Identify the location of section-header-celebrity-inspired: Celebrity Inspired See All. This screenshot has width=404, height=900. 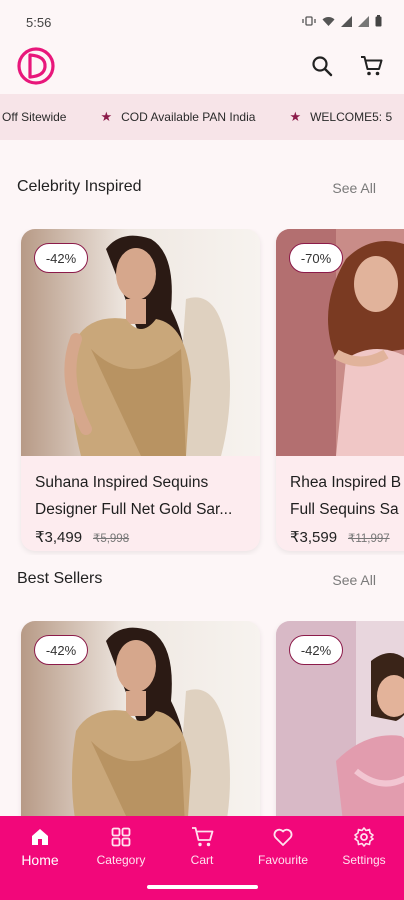
(202, 190).